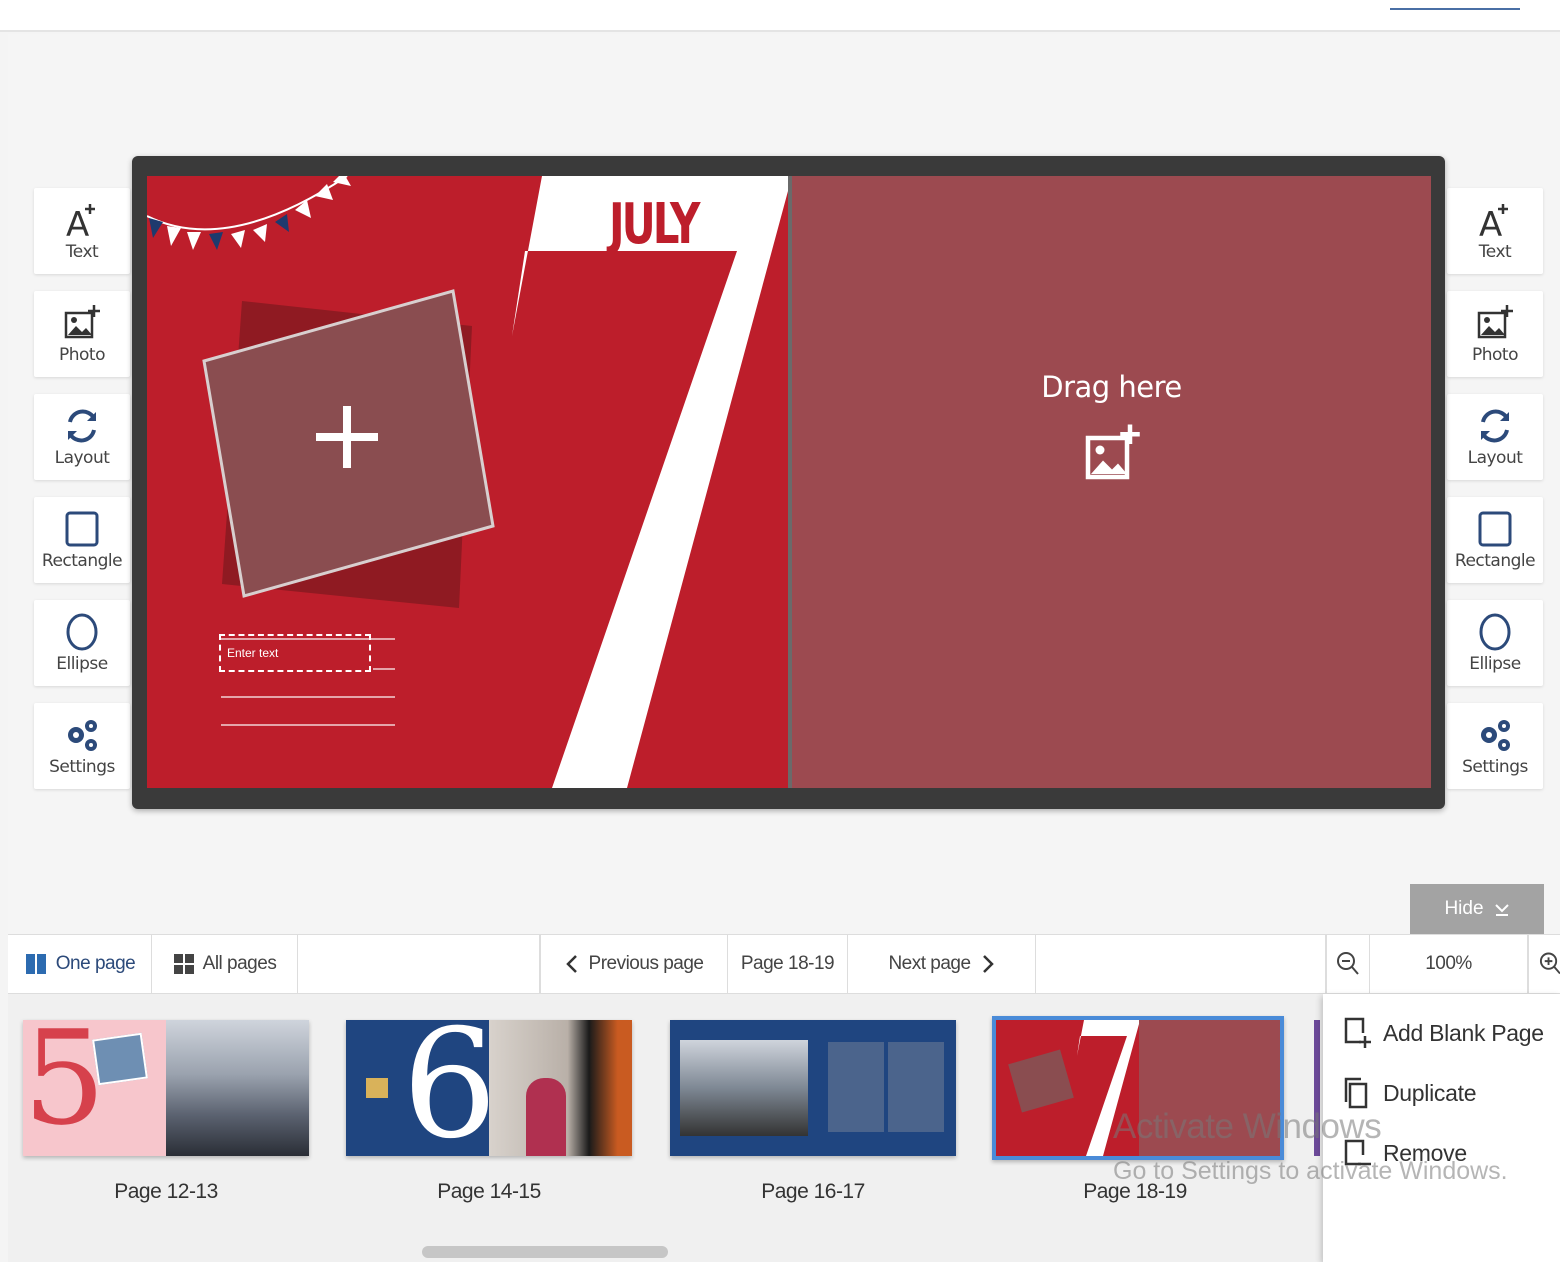 This screenshot has height=1262, width=1560. I want to click on thumb-icon, so click(377, 1088).